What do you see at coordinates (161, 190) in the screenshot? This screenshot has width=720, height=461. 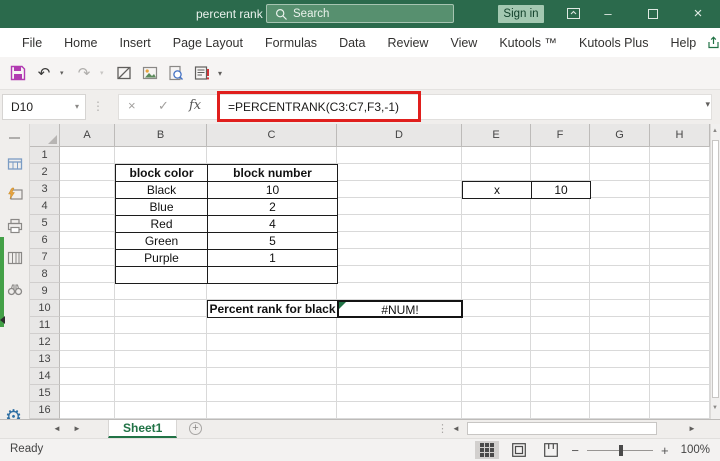 I see `cell-b3: Black` at bounding box center [161, 190].